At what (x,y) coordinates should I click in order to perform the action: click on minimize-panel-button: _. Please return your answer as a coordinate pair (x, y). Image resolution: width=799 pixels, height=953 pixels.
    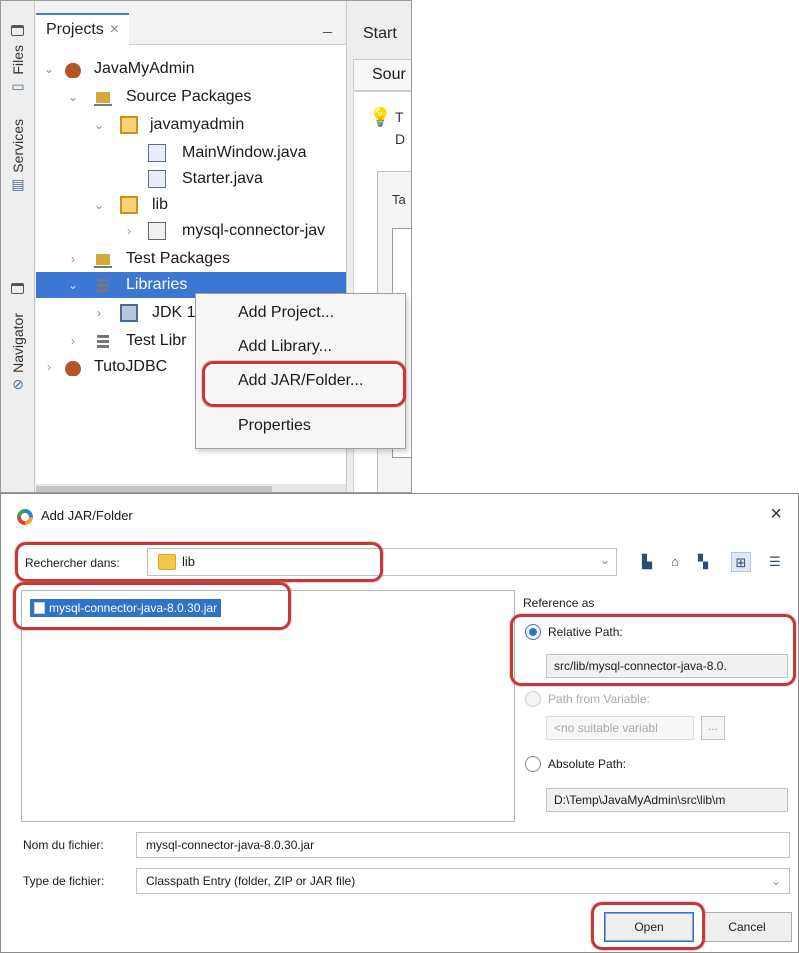
    Looking at the image, I should click on (327, 26).